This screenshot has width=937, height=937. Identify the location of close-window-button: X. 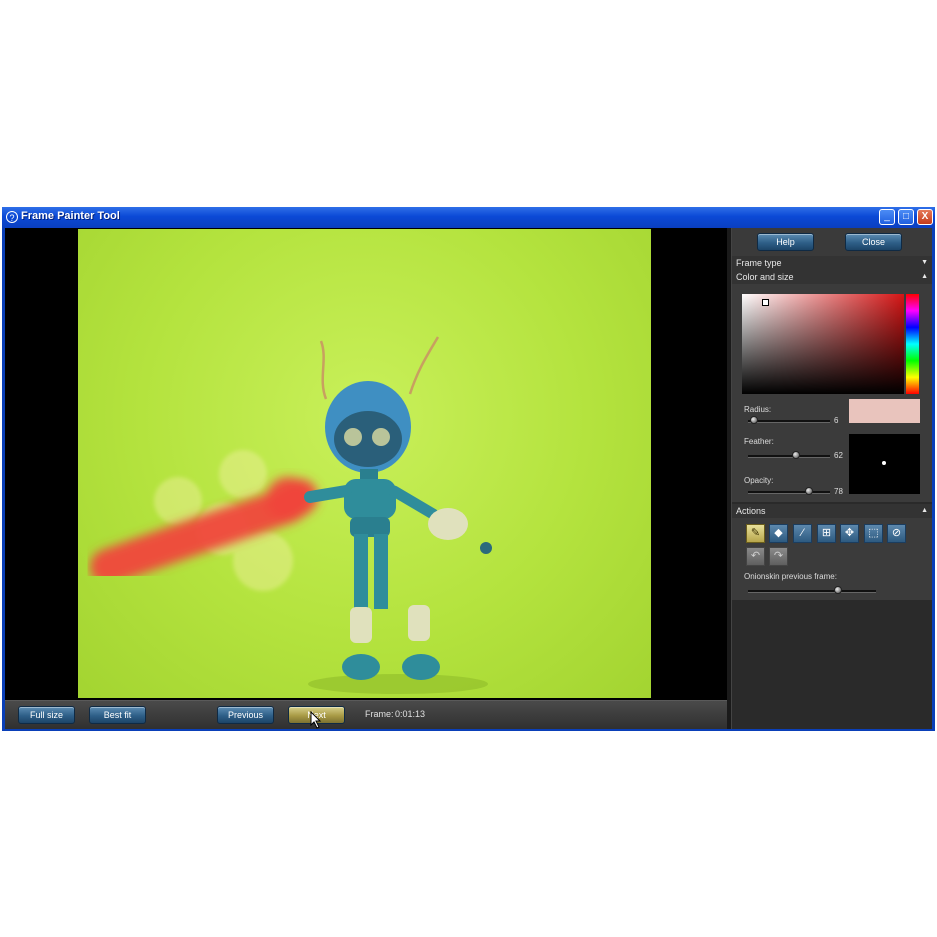
(925, 217).